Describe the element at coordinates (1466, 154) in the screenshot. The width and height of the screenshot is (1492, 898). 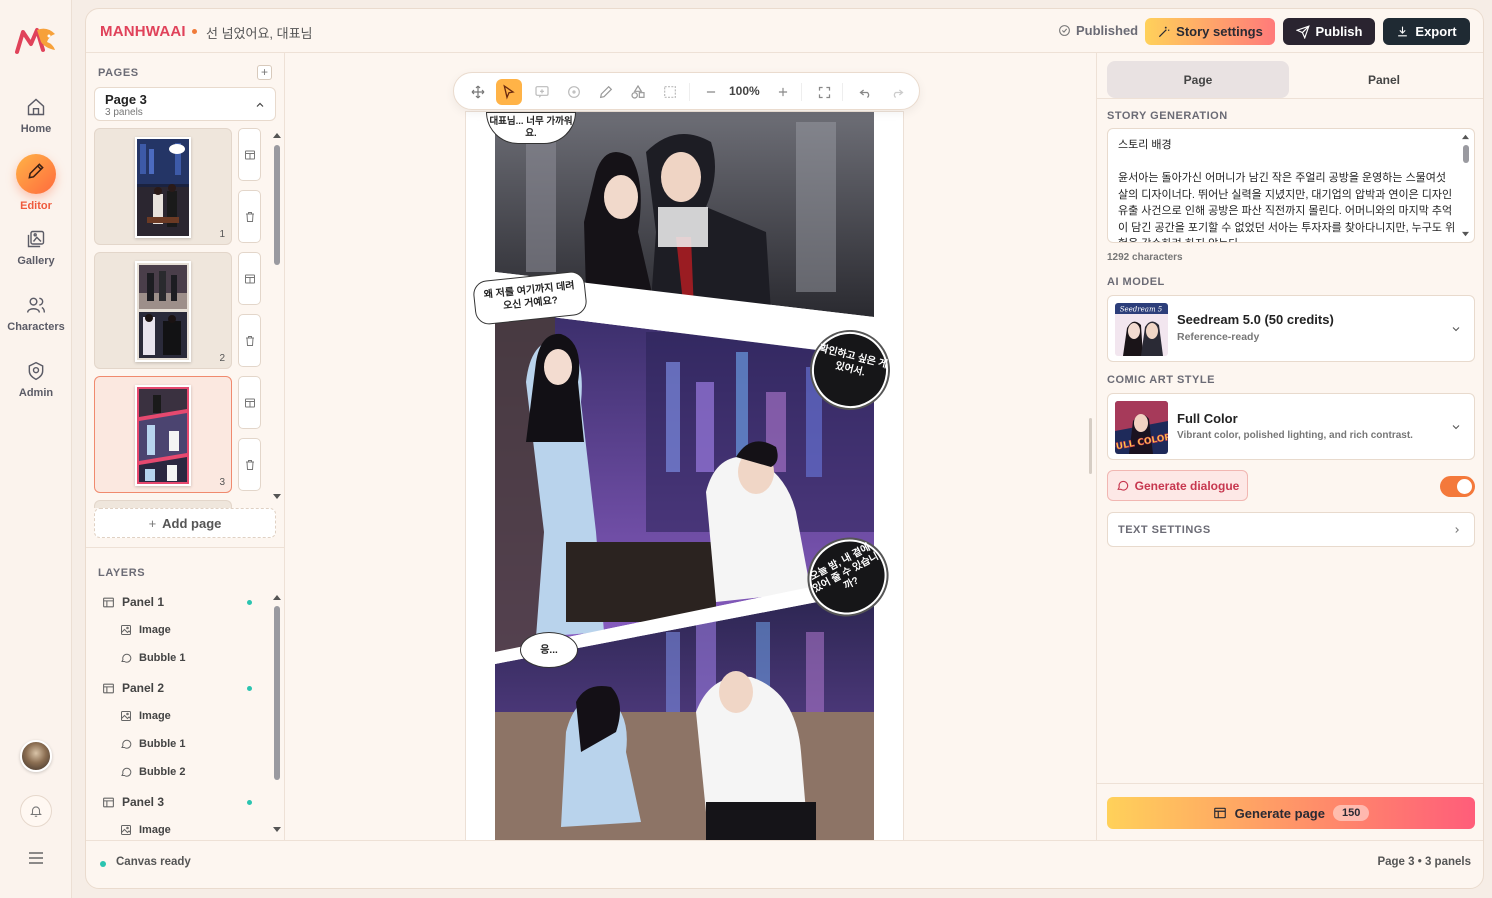
I see `story-scrollbar-thumb` at that location.